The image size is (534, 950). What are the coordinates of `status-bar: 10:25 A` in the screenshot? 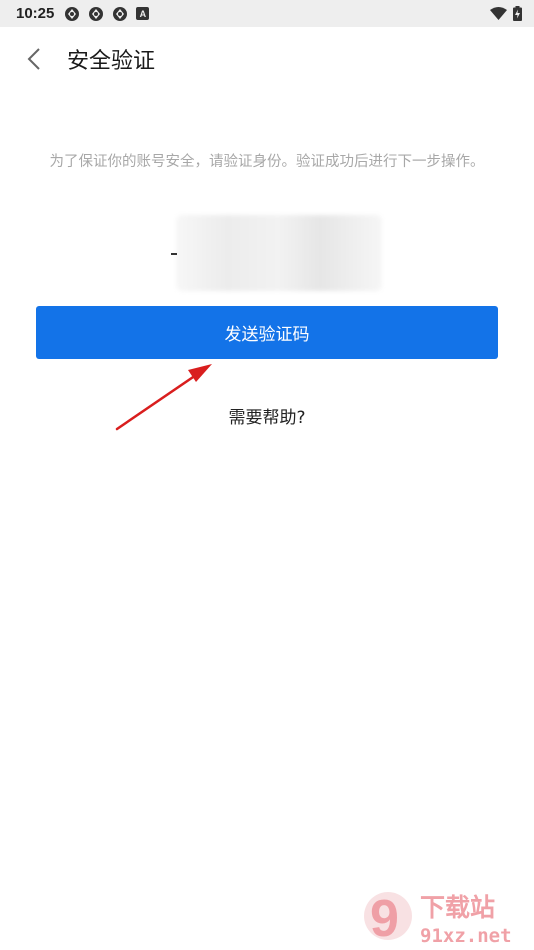 It's located at (267, 13).